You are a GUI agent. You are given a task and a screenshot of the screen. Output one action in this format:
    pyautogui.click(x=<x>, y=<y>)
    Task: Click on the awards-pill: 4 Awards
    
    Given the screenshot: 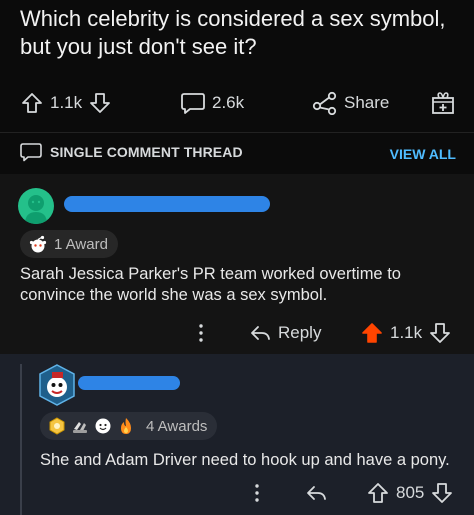 What is the action you would take?
    pyautogui.click(x=129, y=426)
    